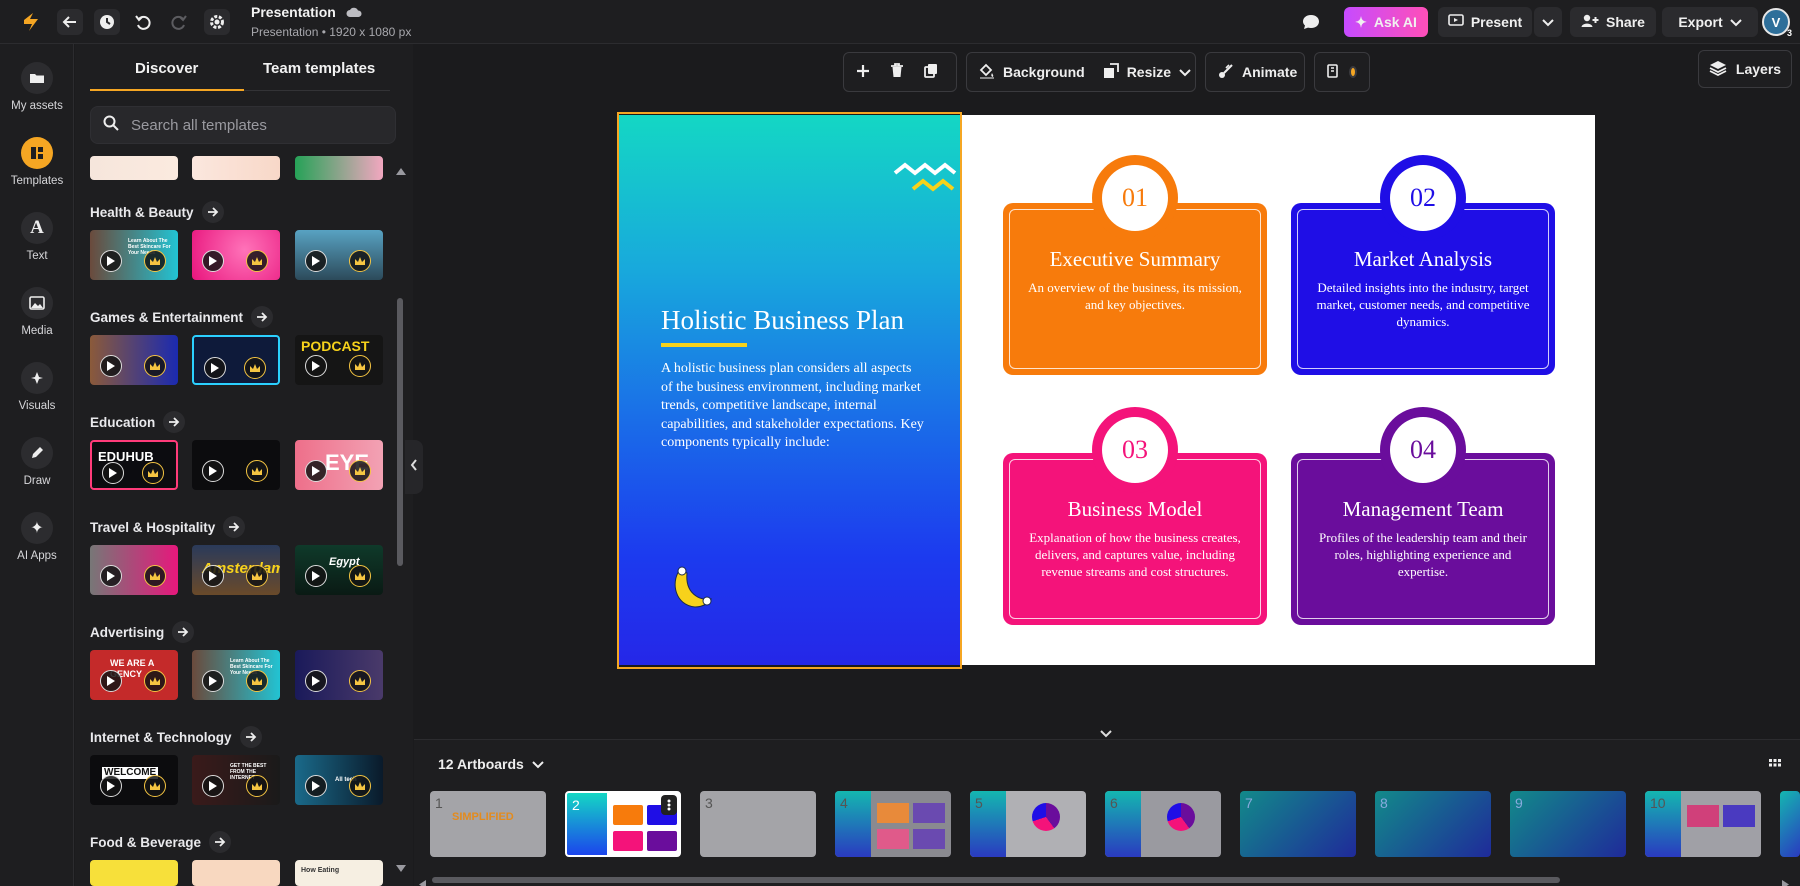 This screenshot has height=886, width=1800. Describe the element at coordinates (1775, 767) in the screenshot. I see `grid-view-icon` at that location.